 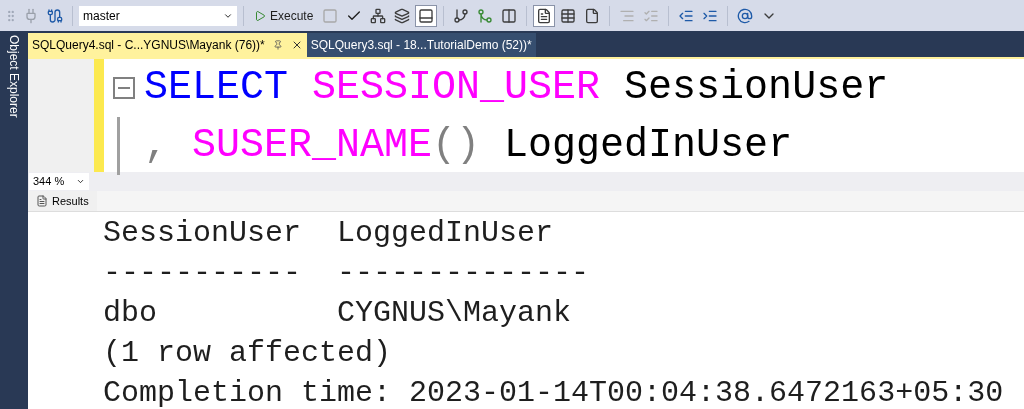 What do you see at coordinates (247, 353) in the screenshot?
I see `result-line: (1 row affected)` at bounding box center [247, 353].